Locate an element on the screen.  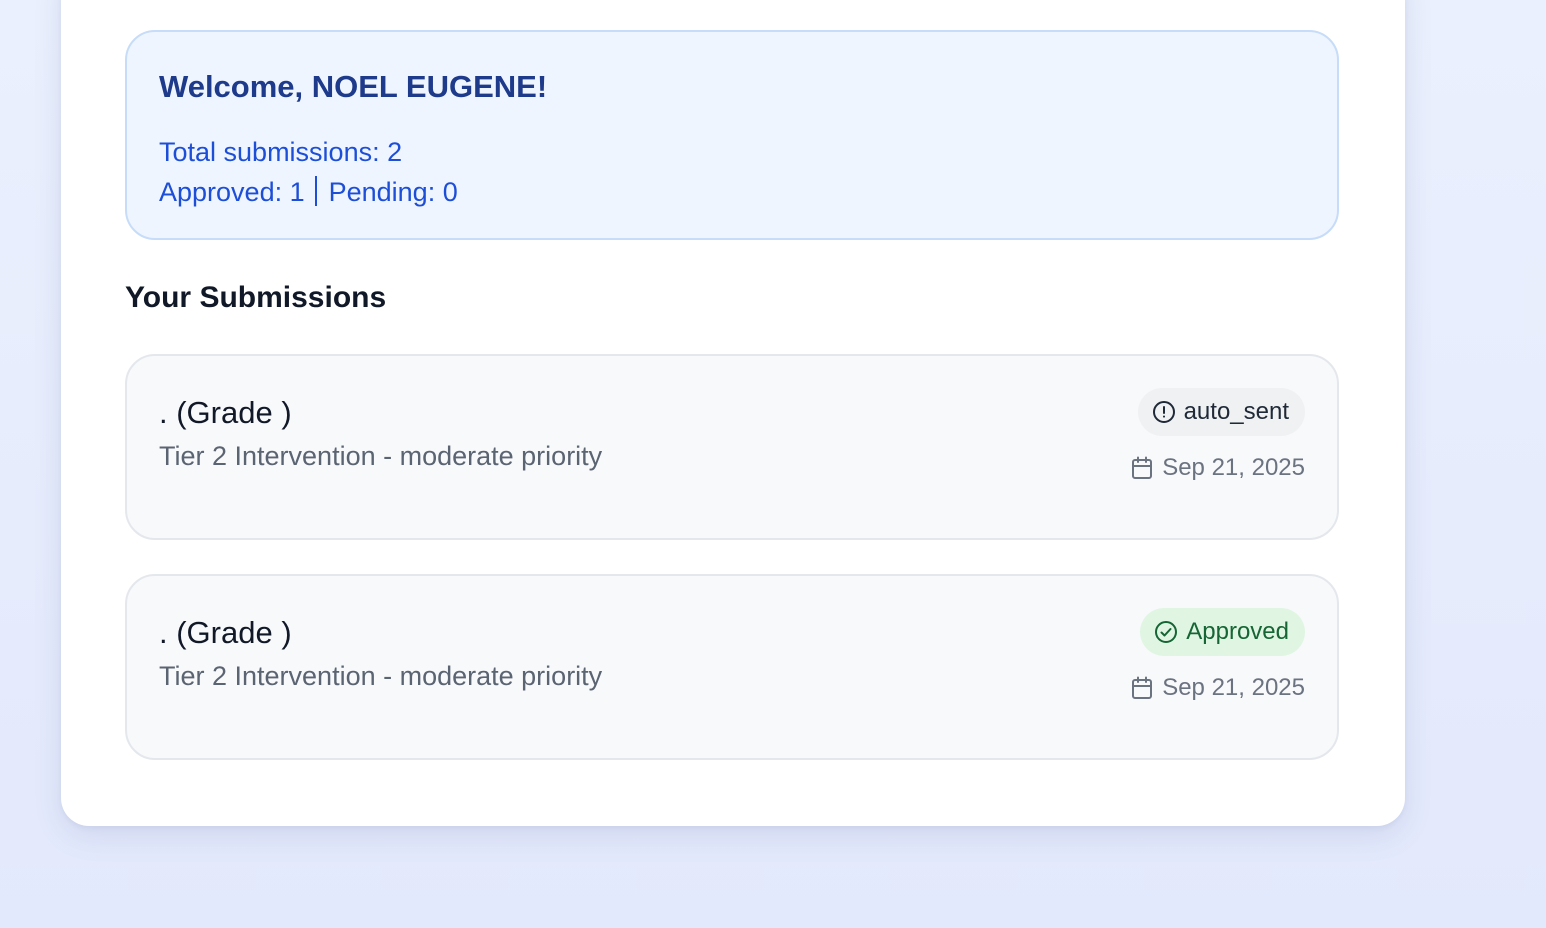
pending-count-text: Pending: 0 is located at coordinates (393, 192).